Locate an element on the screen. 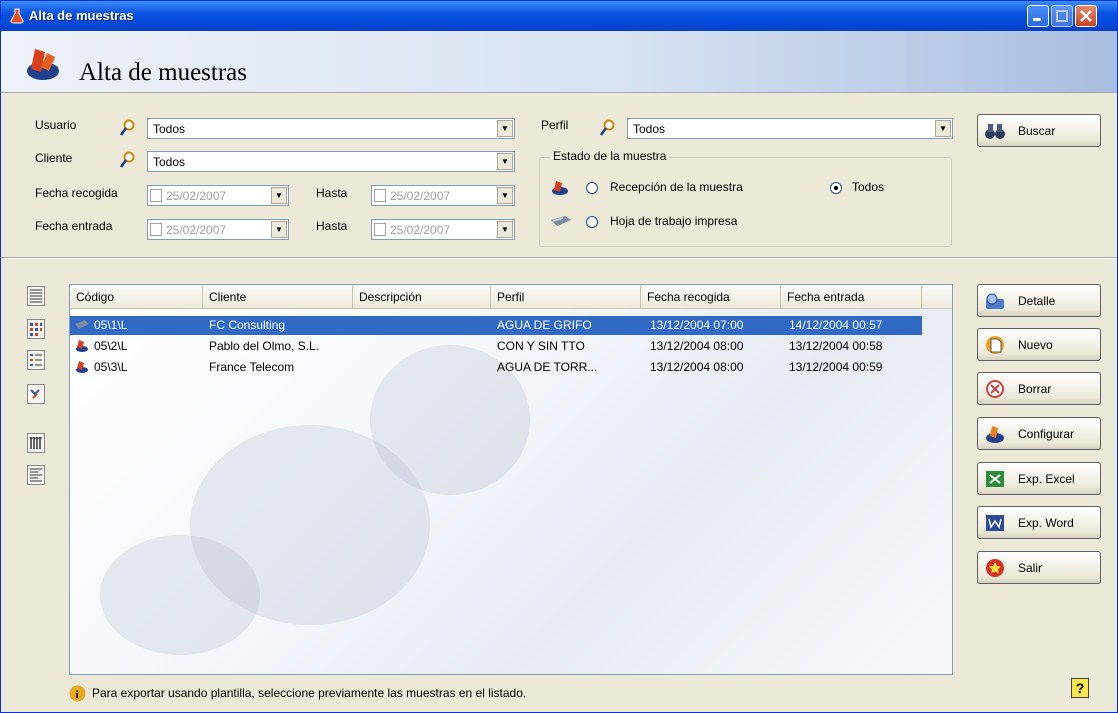 This screenshot has height=713, width=1118. close-button is located at coordinates (1086, 16).